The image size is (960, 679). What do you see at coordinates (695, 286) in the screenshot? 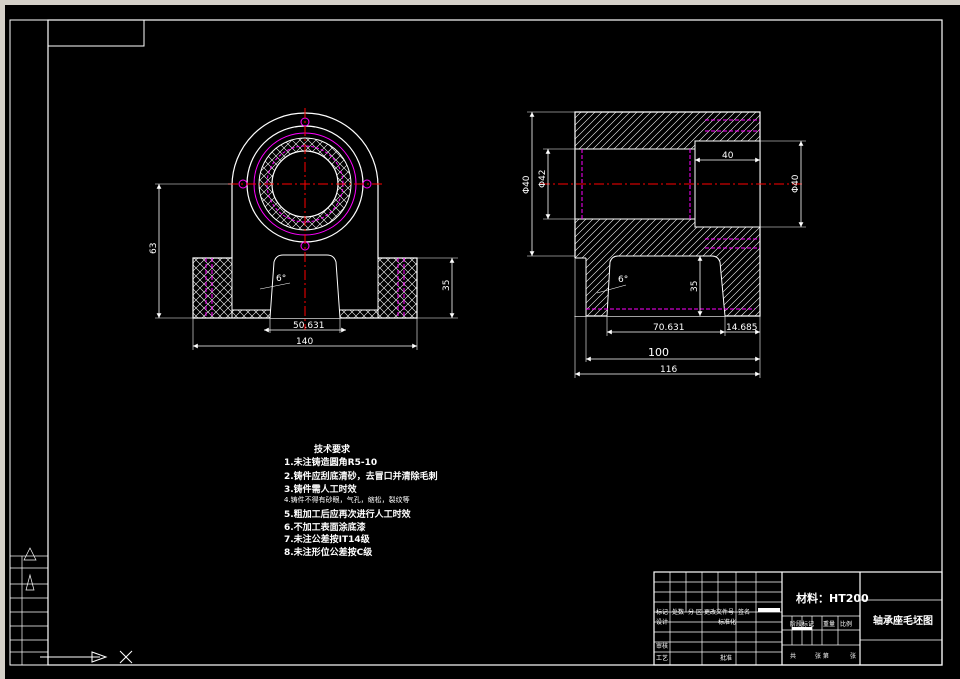
I see `dim-side-height-35: 35` at bounding box center [695, 286].